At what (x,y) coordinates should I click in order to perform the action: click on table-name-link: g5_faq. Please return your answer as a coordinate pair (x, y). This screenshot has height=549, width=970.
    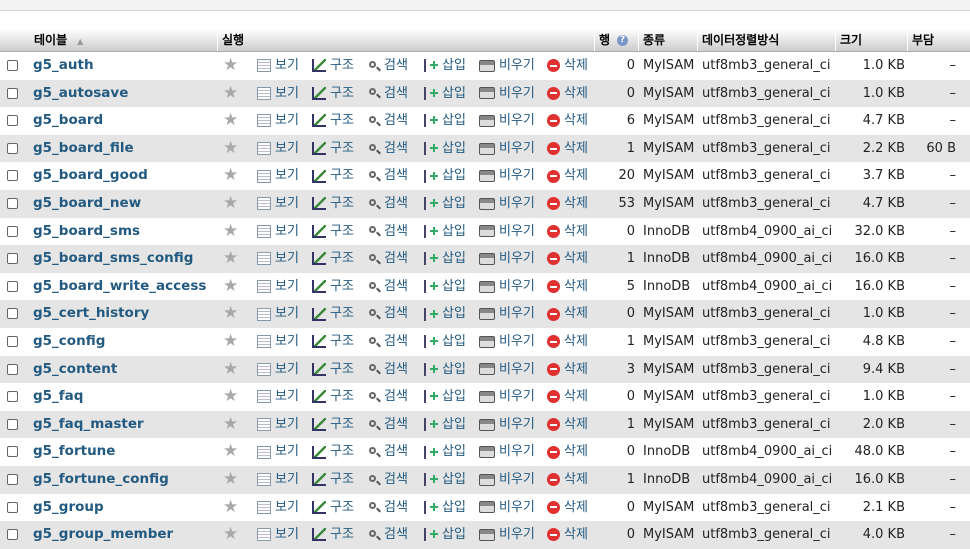
    Looking at the image, I should click on (58, 397).